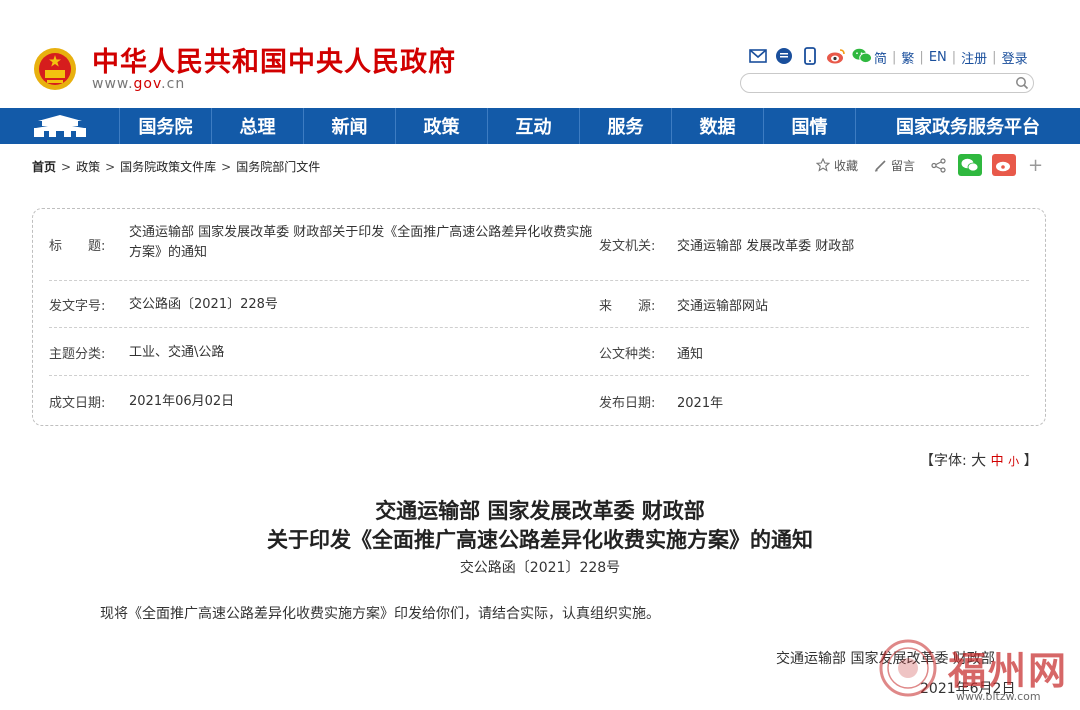 Image resolution: width=1080 pixels, height=710 pixels. I want to click on nav-item-policy: 政策, so click(442, 126).